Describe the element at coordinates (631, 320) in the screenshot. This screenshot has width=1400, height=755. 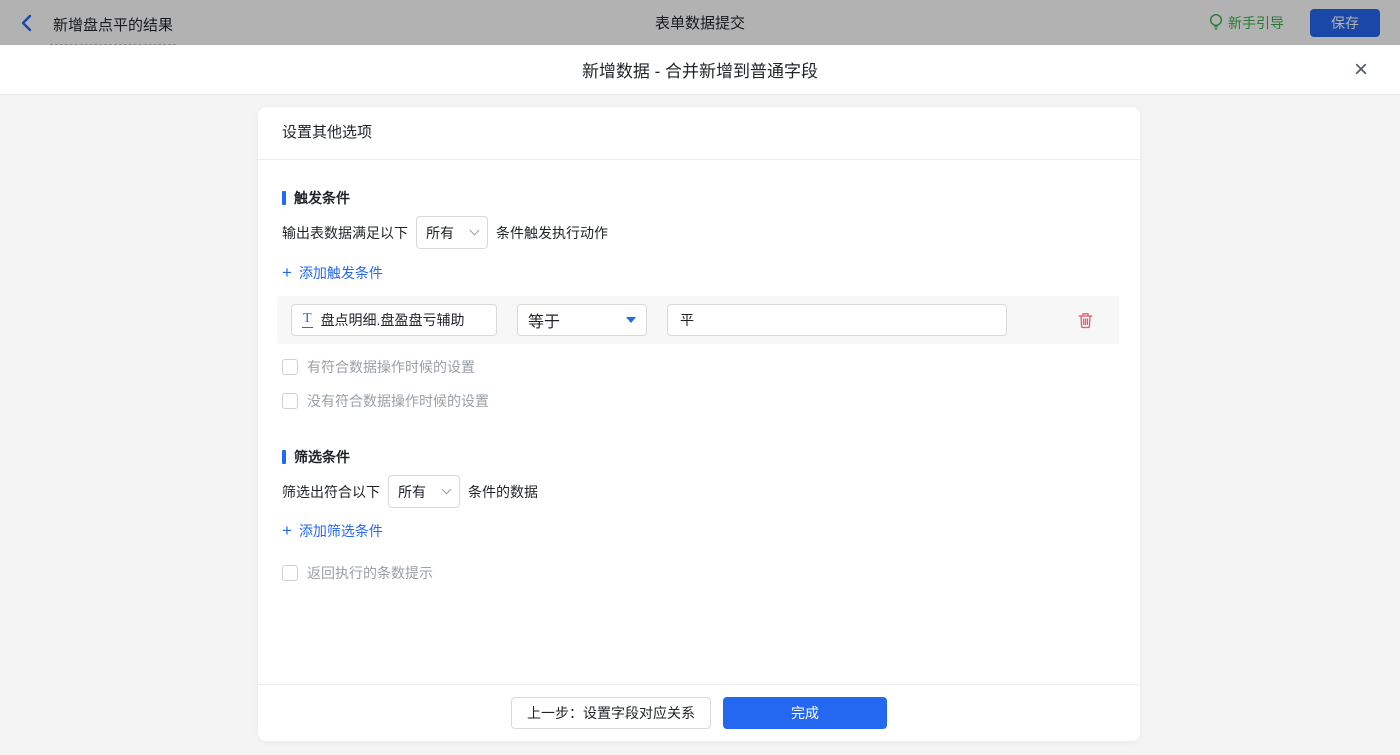
I see `triangle-down-icon` at that location.